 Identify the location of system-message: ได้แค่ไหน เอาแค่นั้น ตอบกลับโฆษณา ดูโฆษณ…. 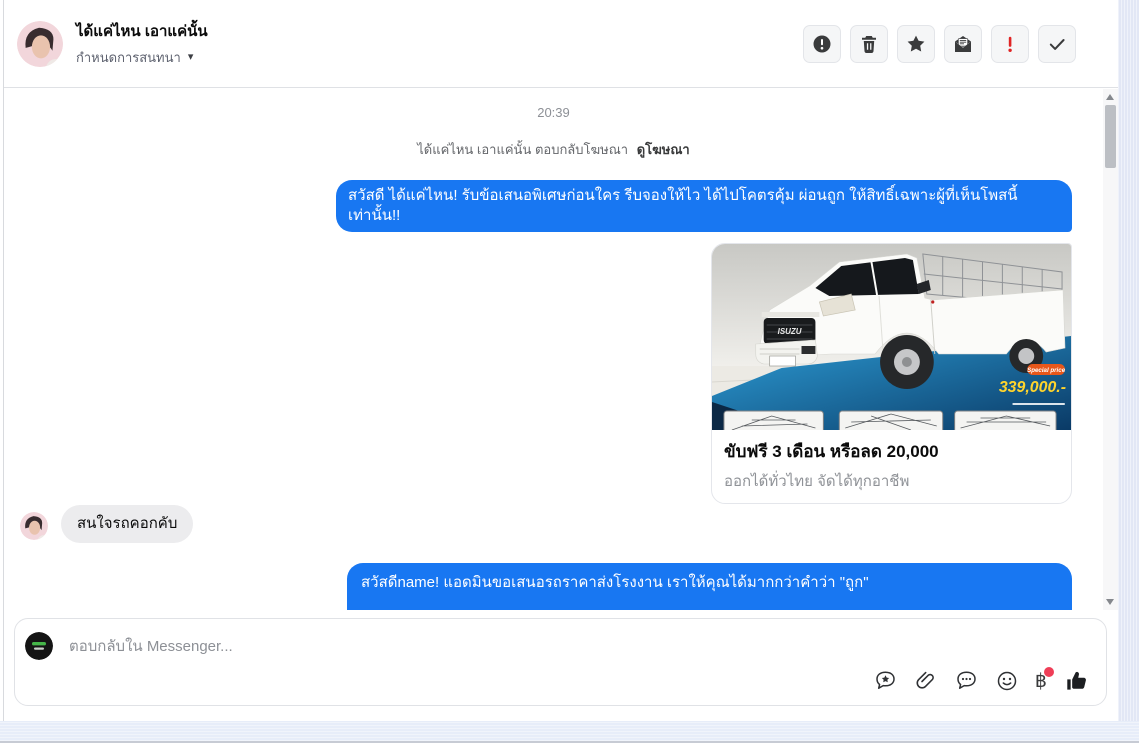
(553, 149).